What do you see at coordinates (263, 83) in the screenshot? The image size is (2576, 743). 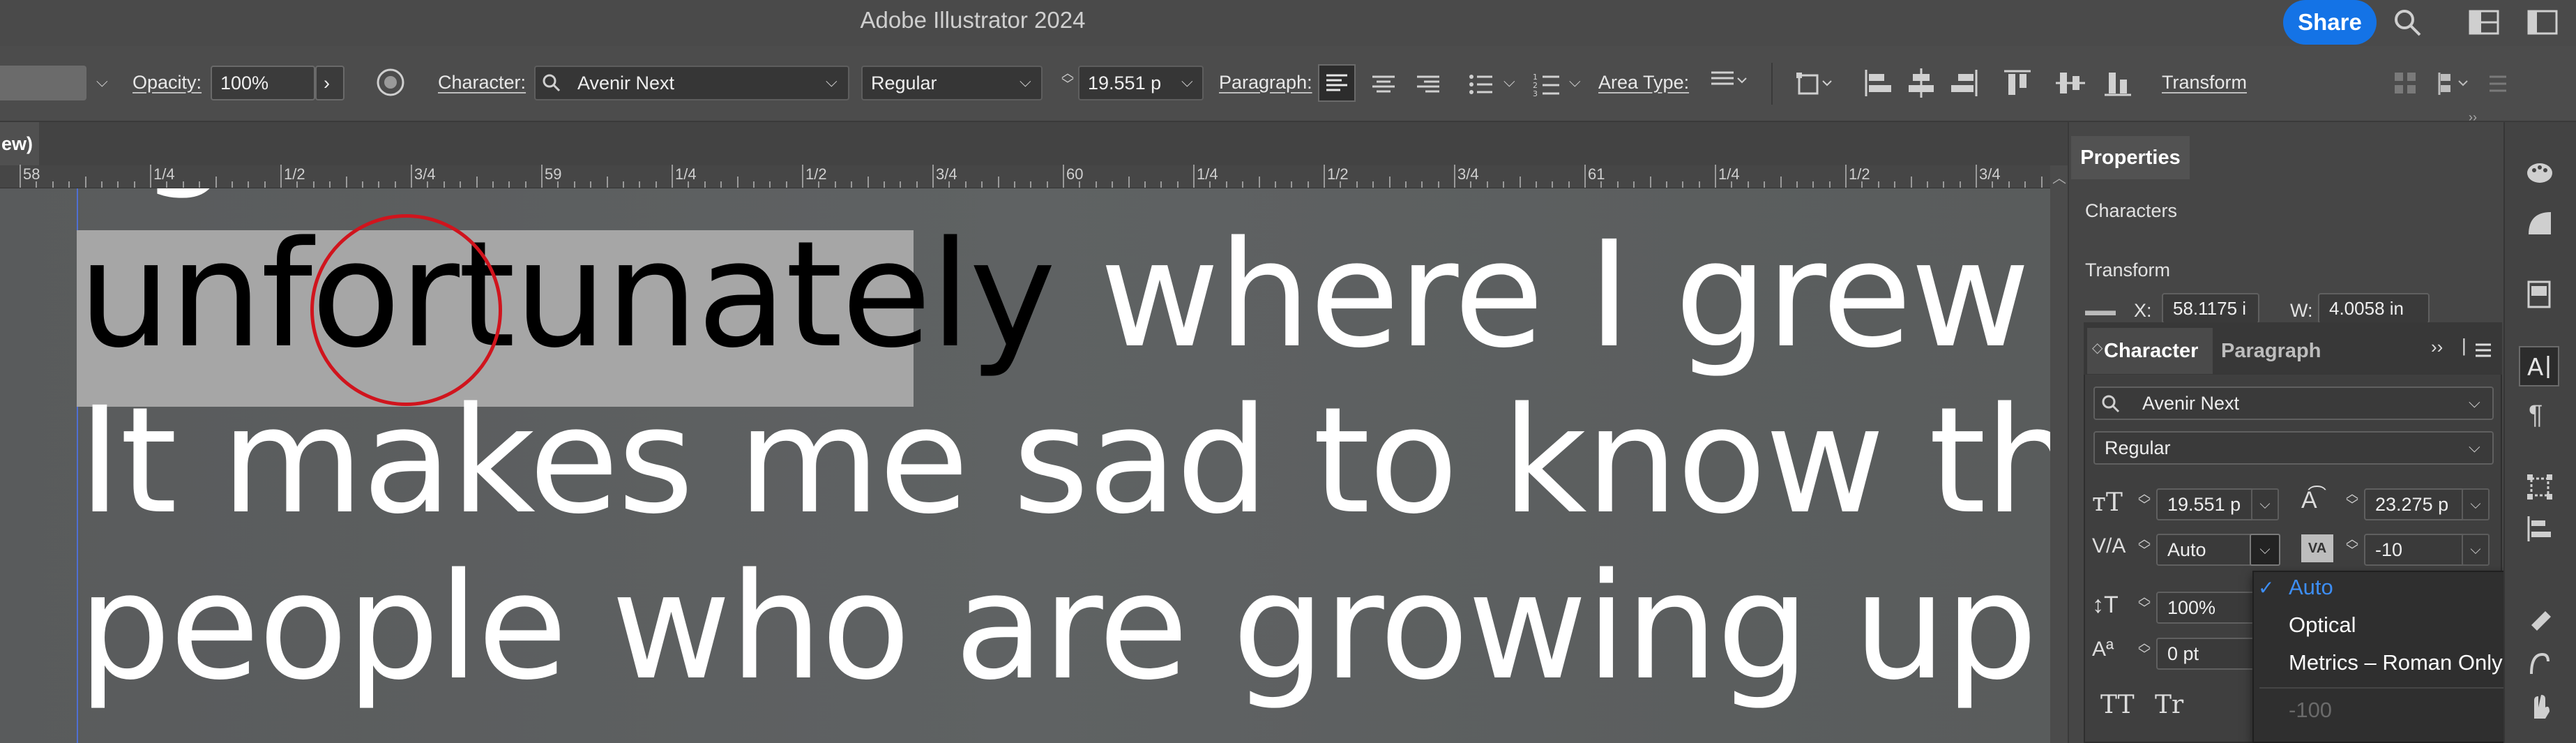 I see `opacity-field: 100%` at bounding box center [263, 83].